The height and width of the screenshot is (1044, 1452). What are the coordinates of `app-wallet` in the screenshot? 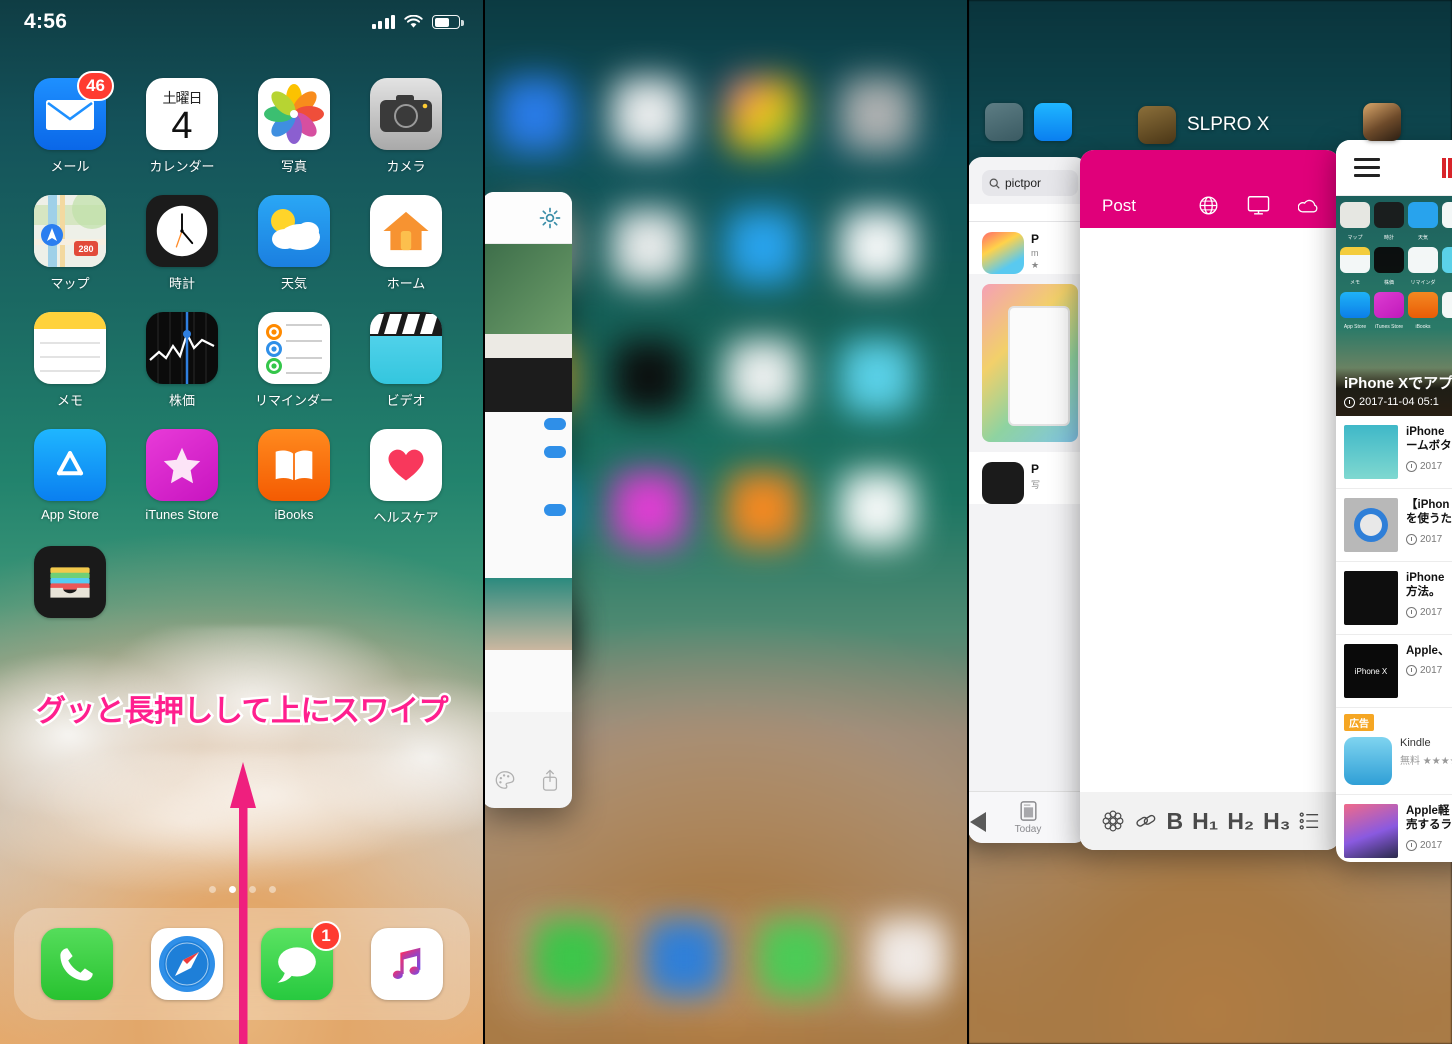 It's located at (70, 582).